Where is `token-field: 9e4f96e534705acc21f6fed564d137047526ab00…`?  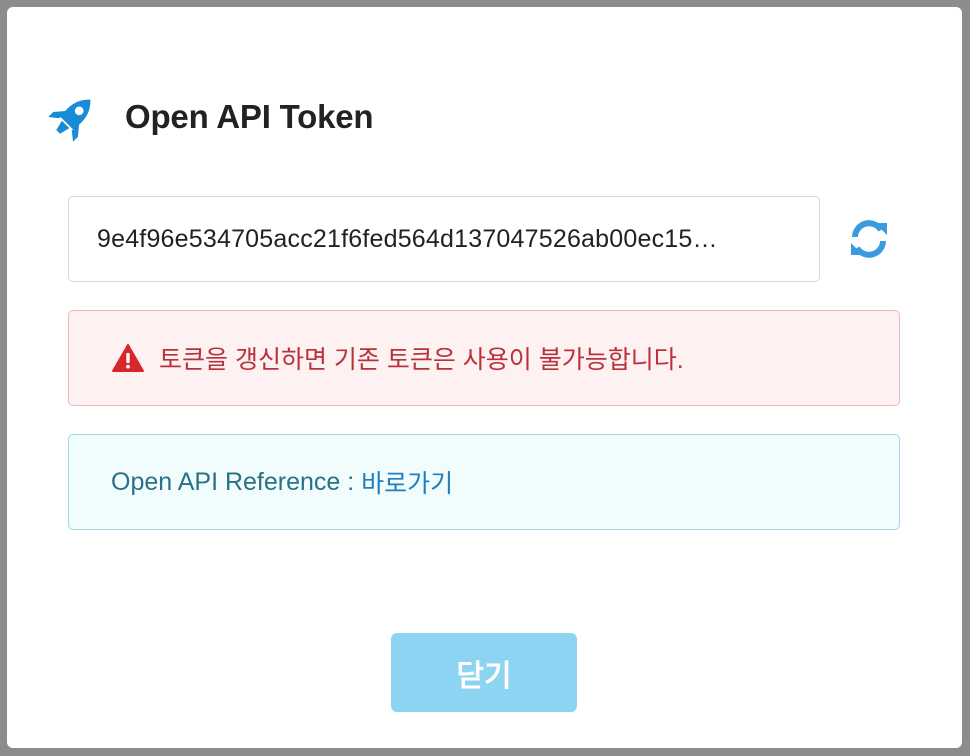
token-field: 9e4f96e534705acc21f6fed564d137047526ab00… is located at coordinates (444, 239).